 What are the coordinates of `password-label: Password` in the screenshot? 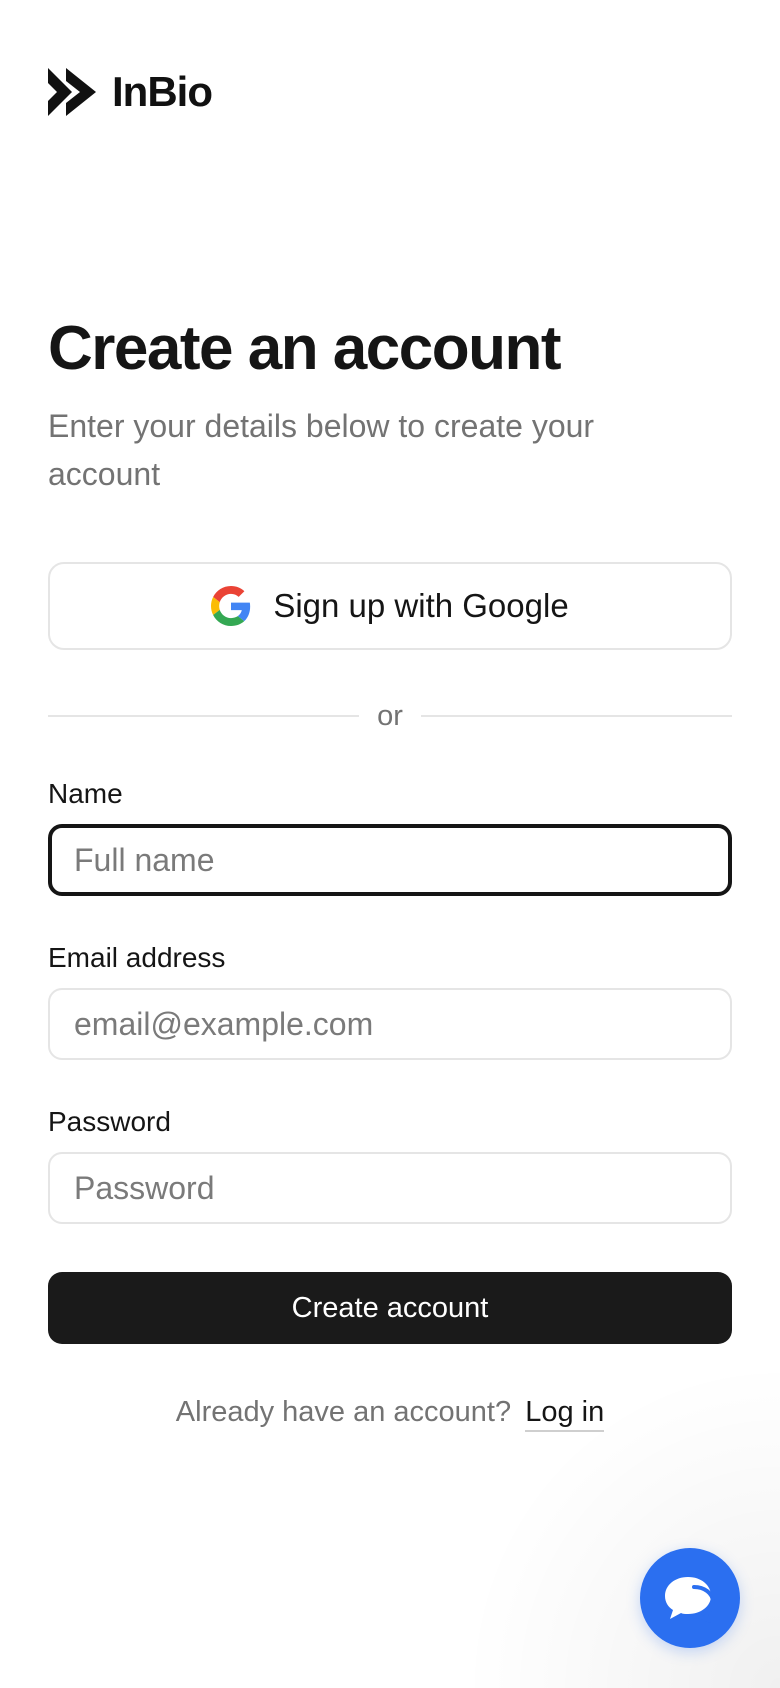 It's located at (109, 1121).